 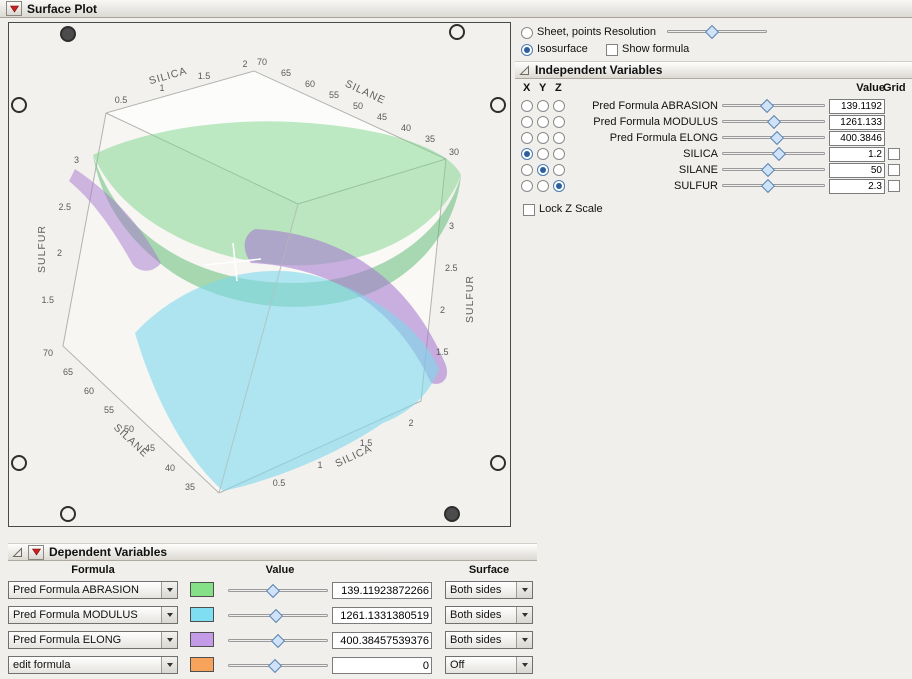 I want to click on formula-dropdown-abrasion: Pred Formula ABRASION, so click(x=93, y=590).